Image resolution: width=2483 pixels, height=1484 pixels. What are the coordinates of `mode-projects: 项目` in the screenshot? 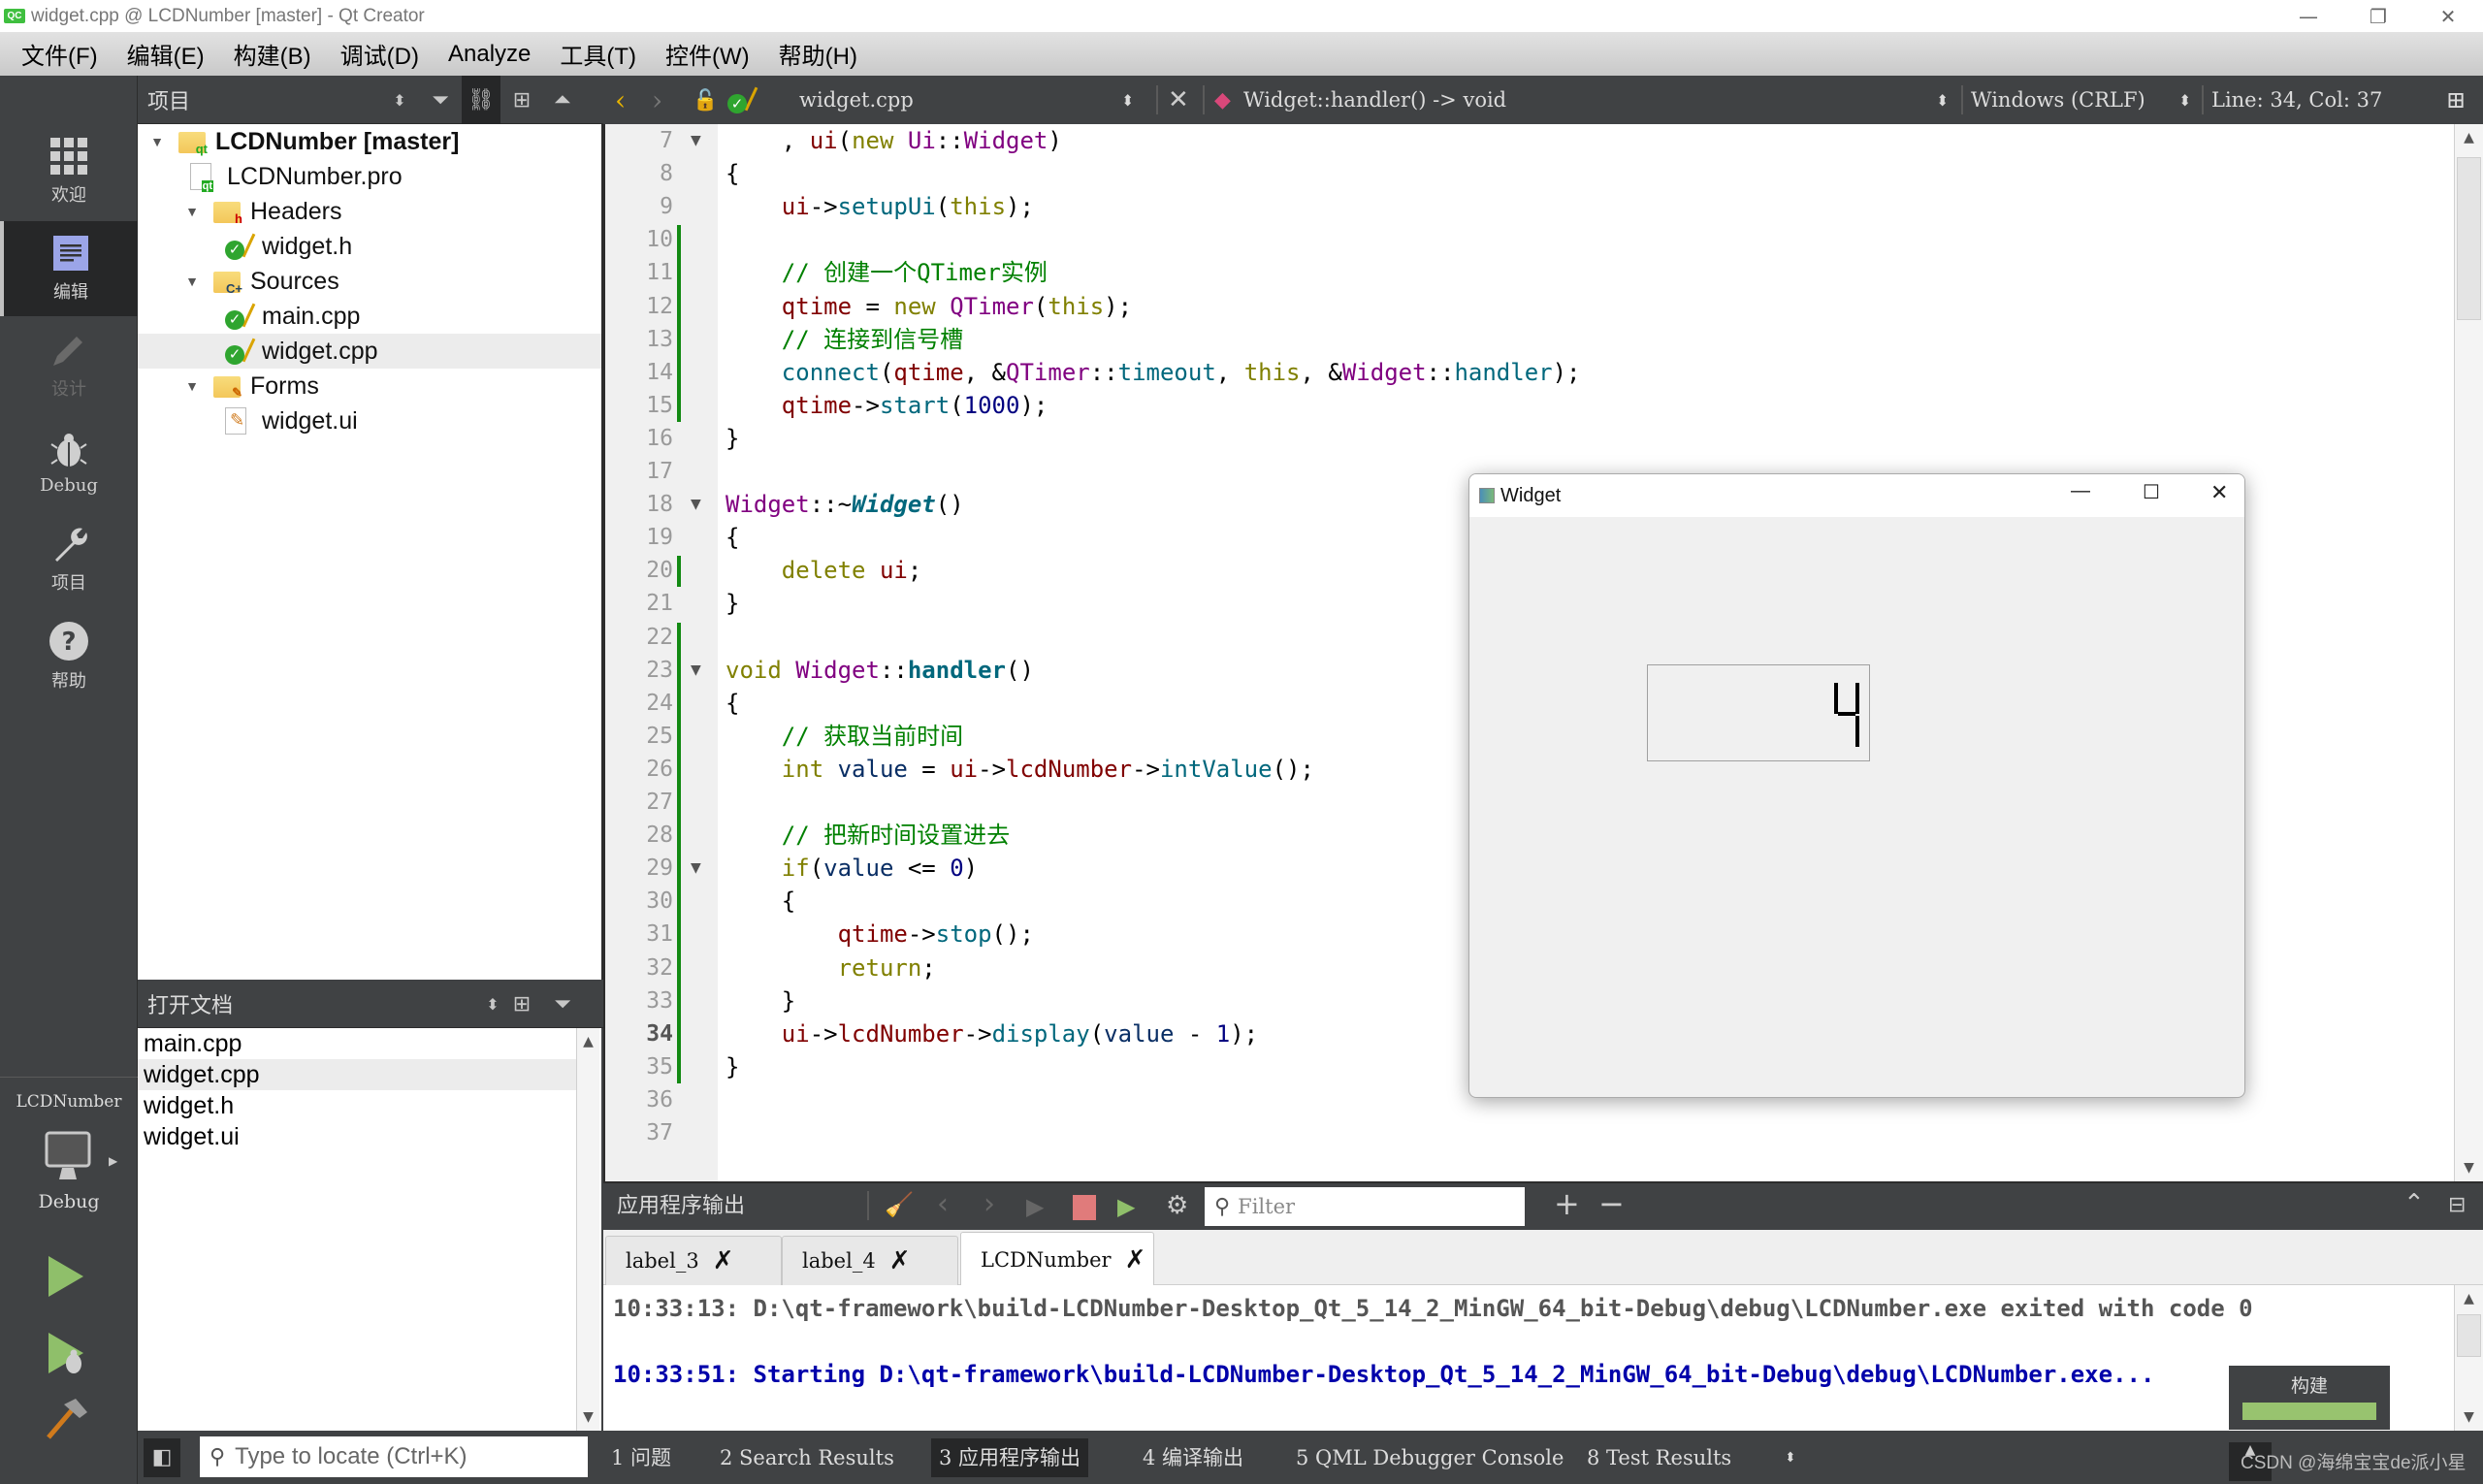 It's located at (69, 559).